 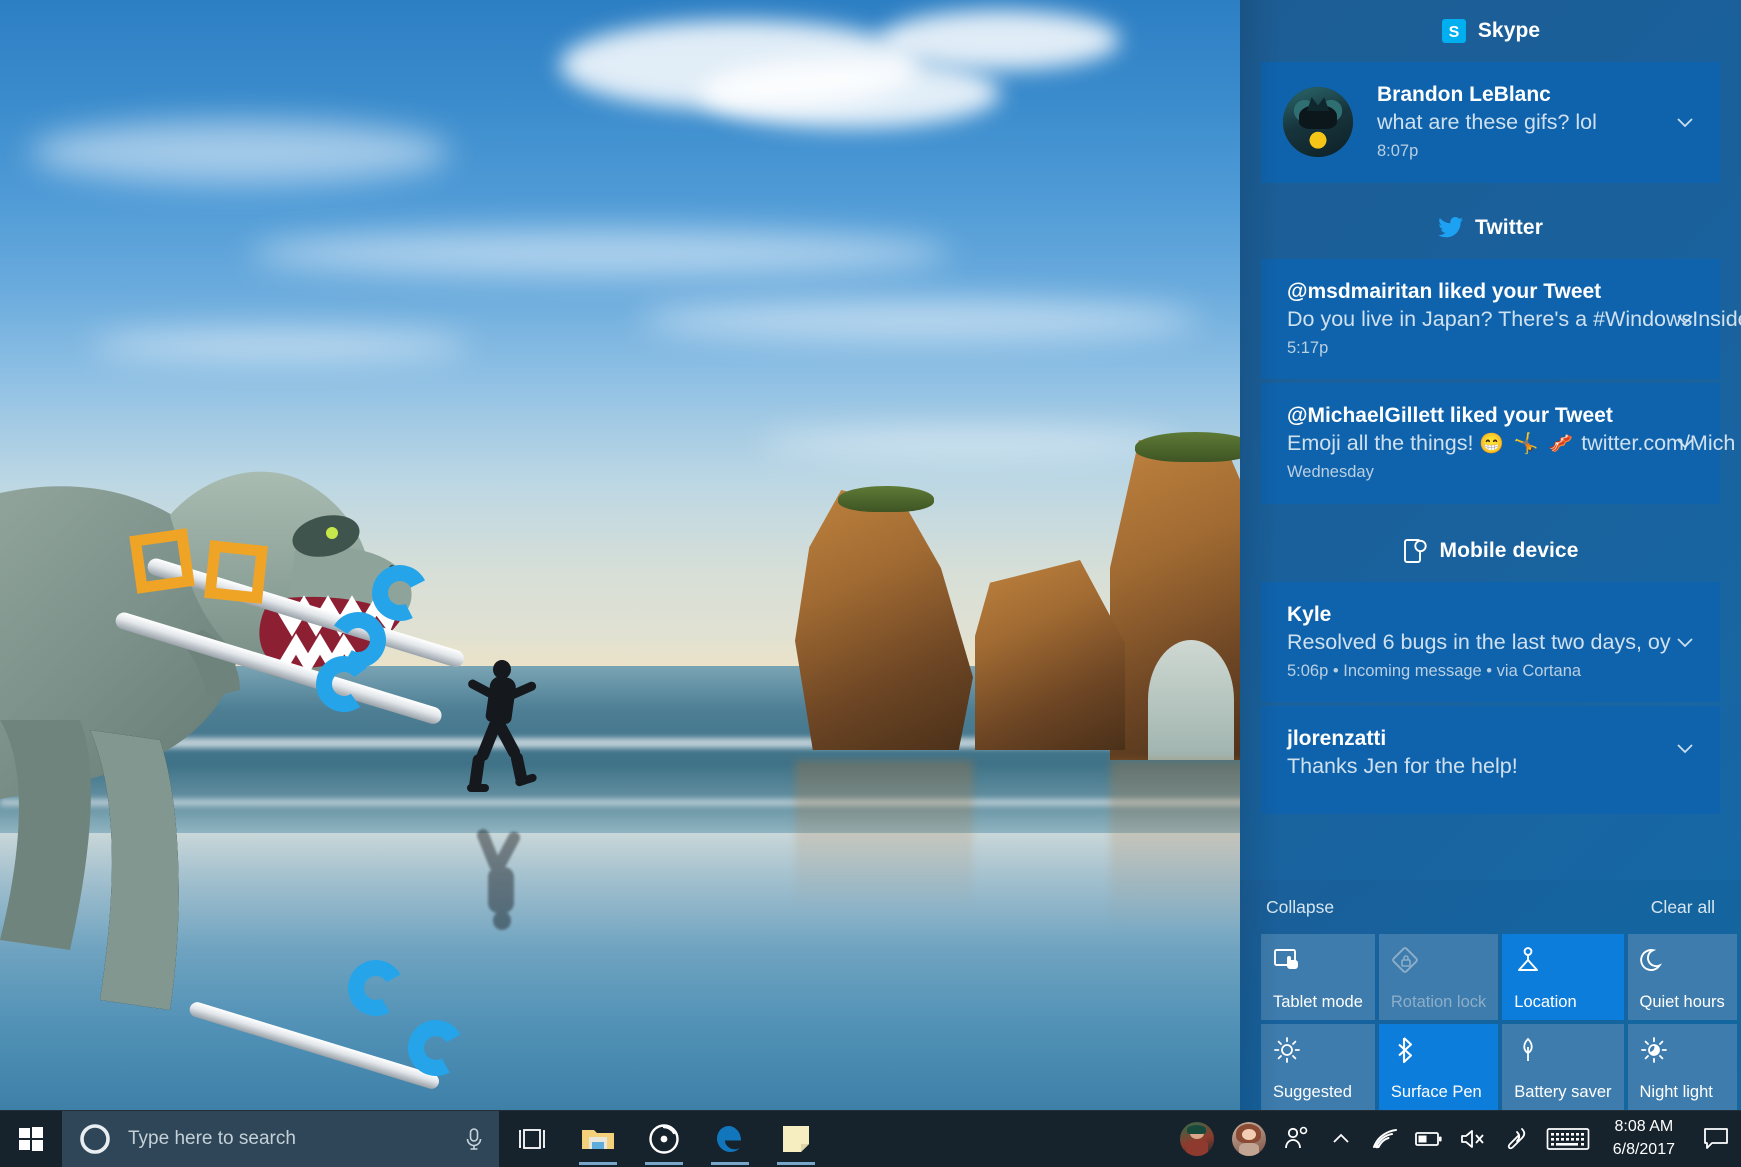 What do you see at coordinates (1528, 960) in the screenshot?
I see `location-icon` at bounding box center [1528, 960].